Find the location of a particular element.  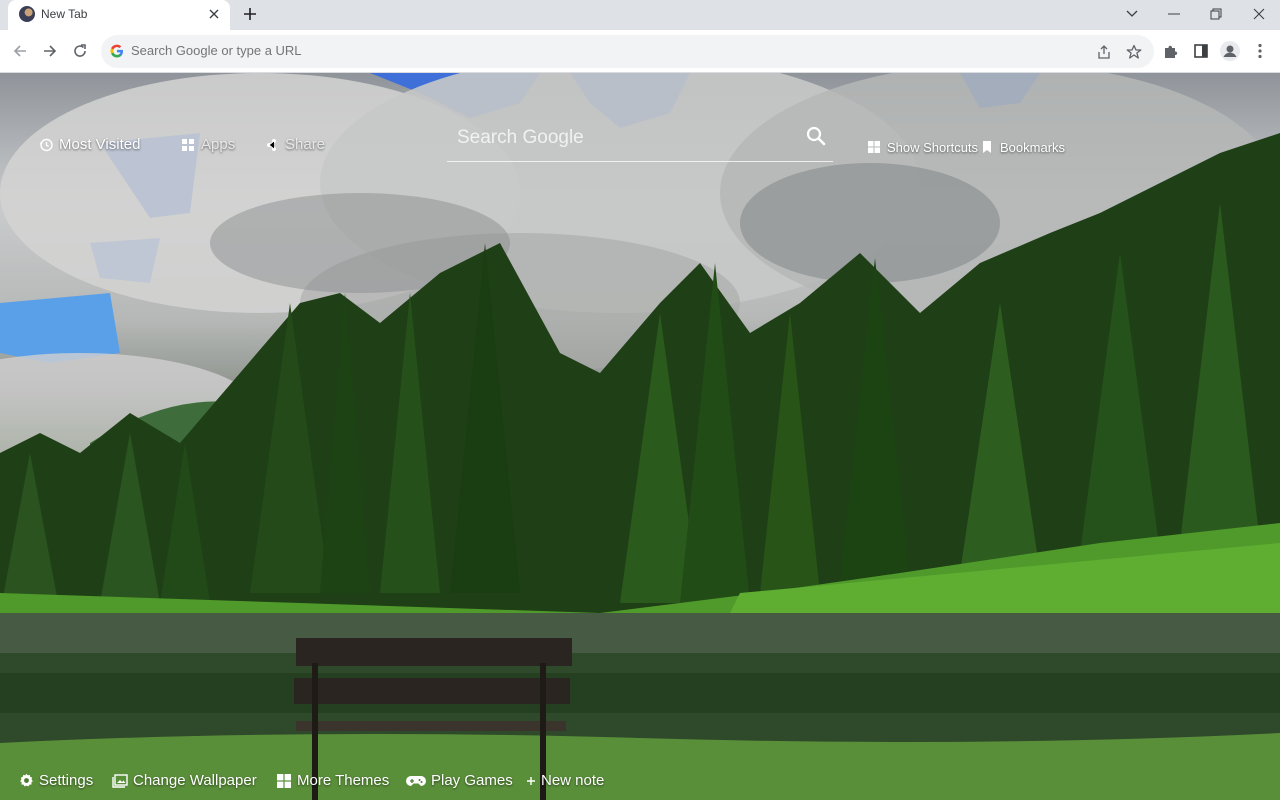

history-icon is located at coordinates (46, 145).